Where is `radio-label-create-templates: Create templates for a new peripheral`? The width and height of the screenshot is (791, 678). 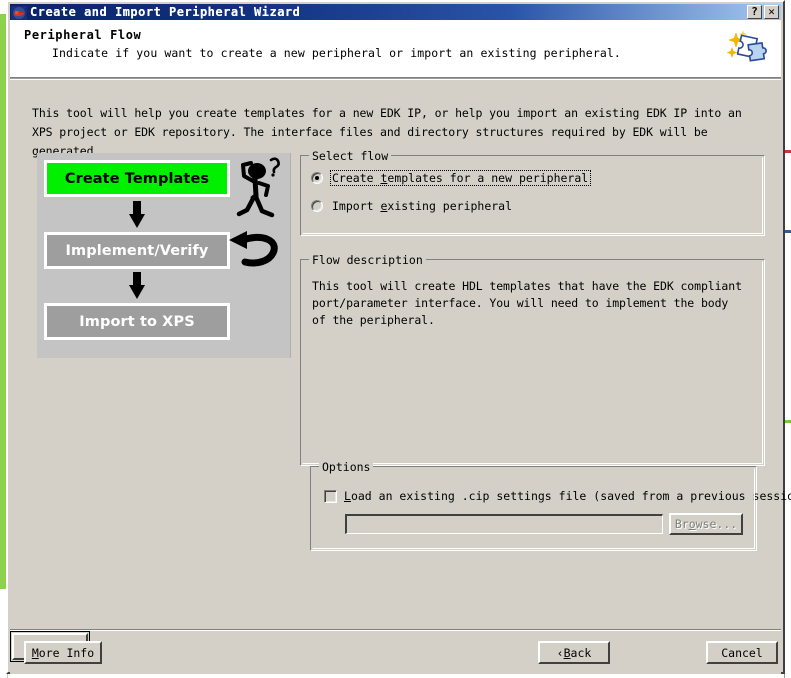 radio-label-create-templates: Create templates for a new peripheral is located at coordinates (461, 178).